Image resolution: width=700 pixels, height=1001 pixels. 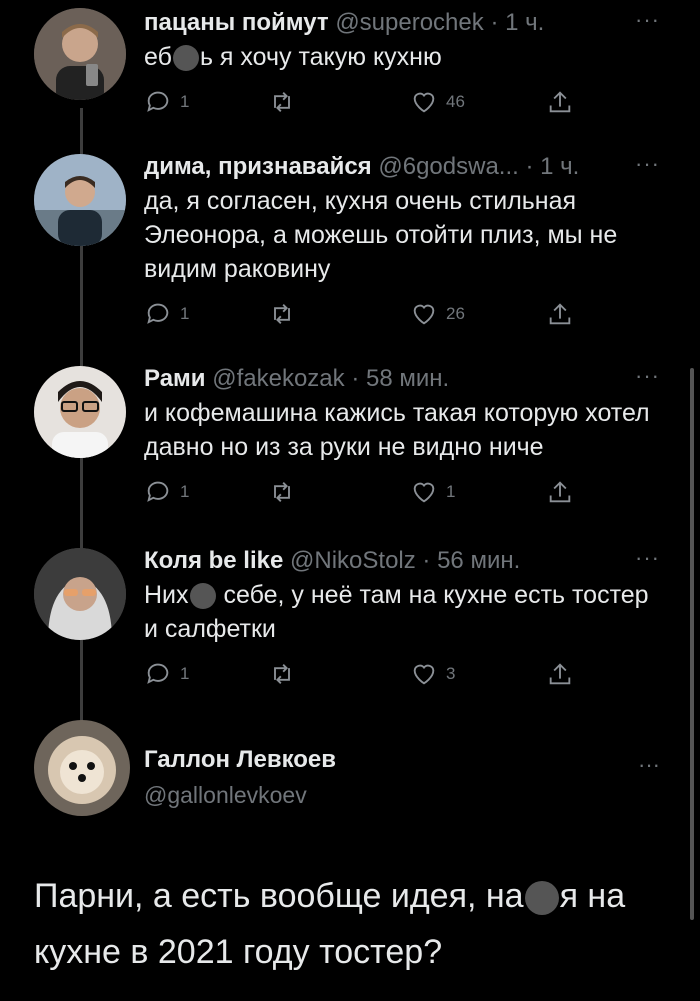 What do you see at coordinates (692, 644) in the screenshot?
I see `scrollbar` at bounding box center [692, 644].